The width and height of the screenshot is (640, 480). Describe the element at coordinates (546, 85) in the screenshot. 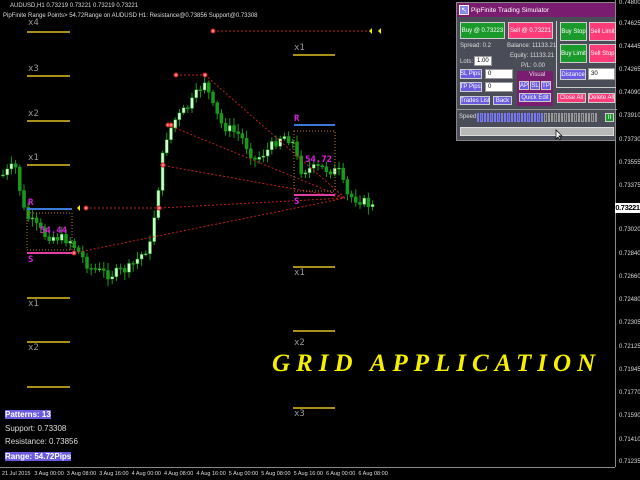

I see `tp-visual-button: TP` at that location.